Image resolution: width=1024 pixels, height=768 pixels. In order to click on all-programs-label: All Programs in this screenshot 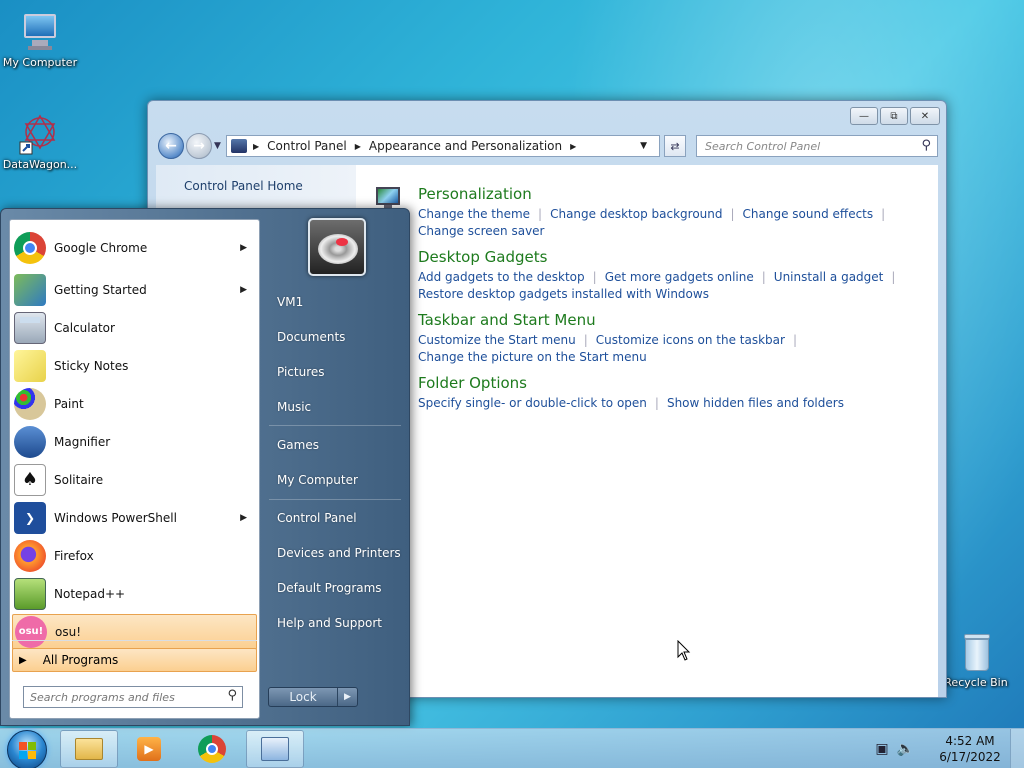, I will do `click(80, 660)`.